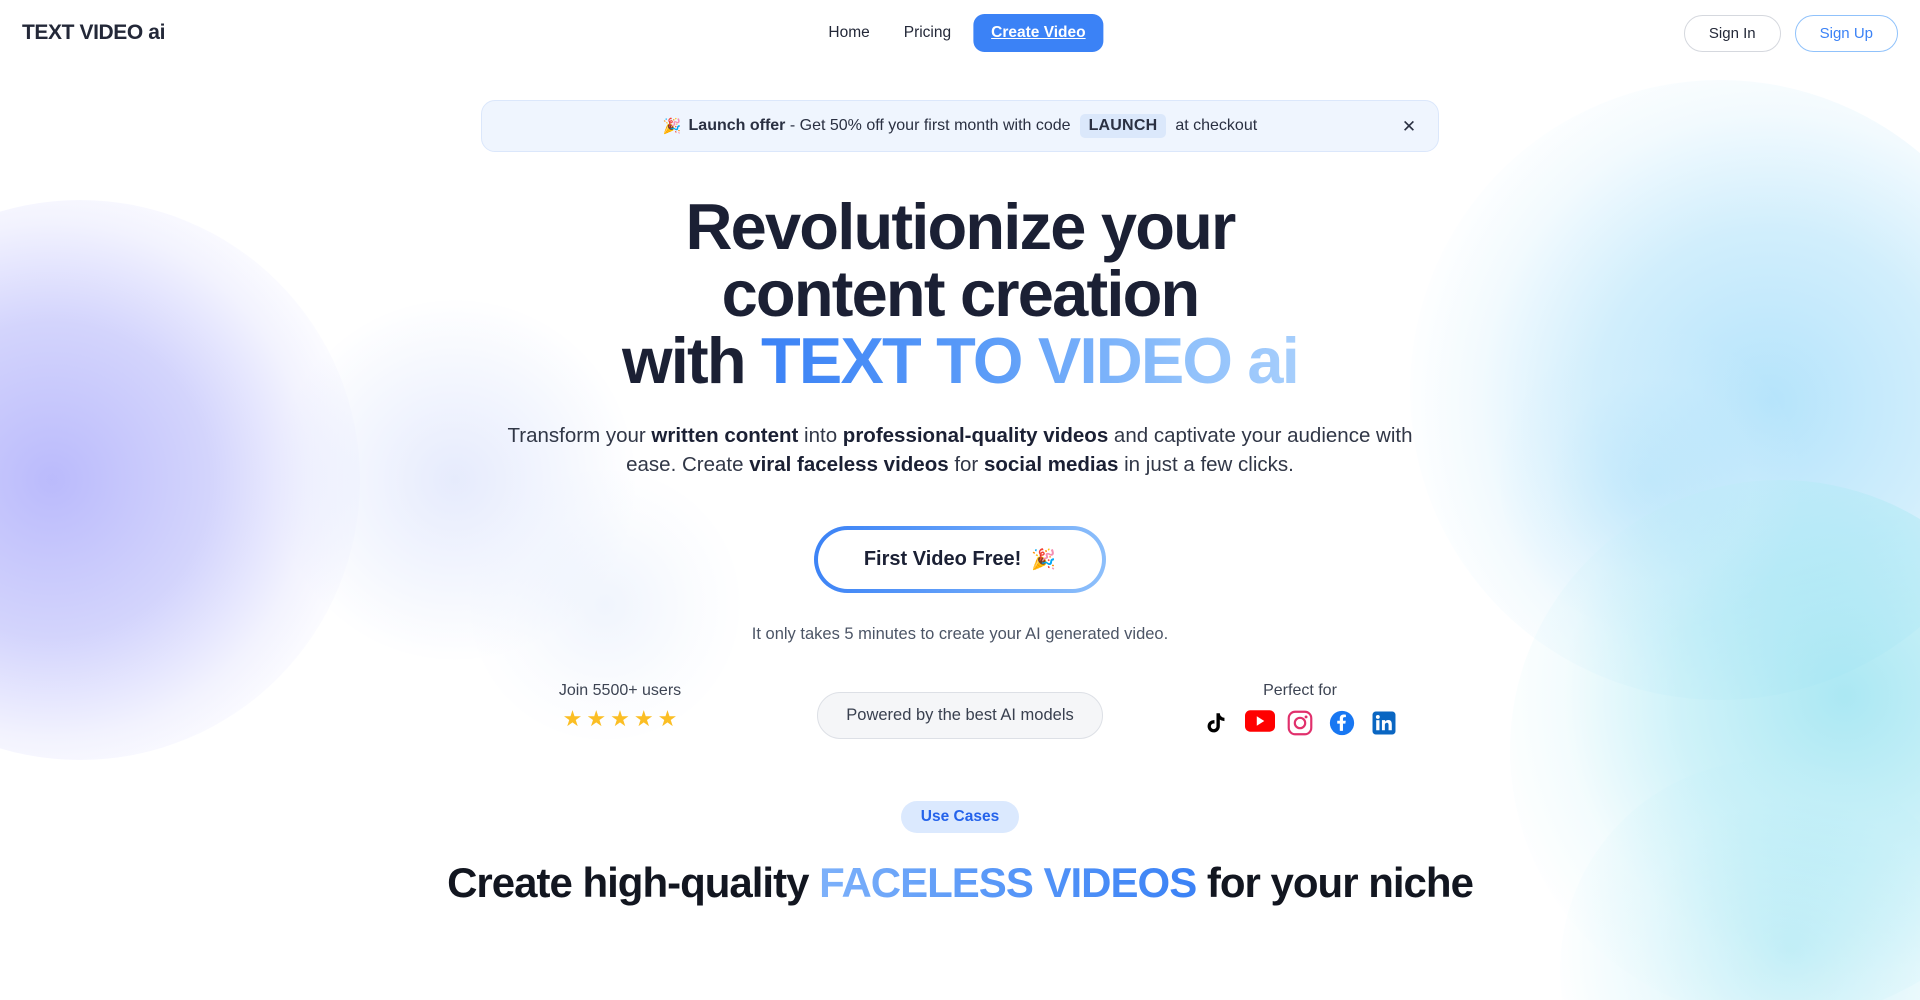  Describe the element at coordinates (1384, 723) in the screenshot. I see `linkedin-icon` at that location.